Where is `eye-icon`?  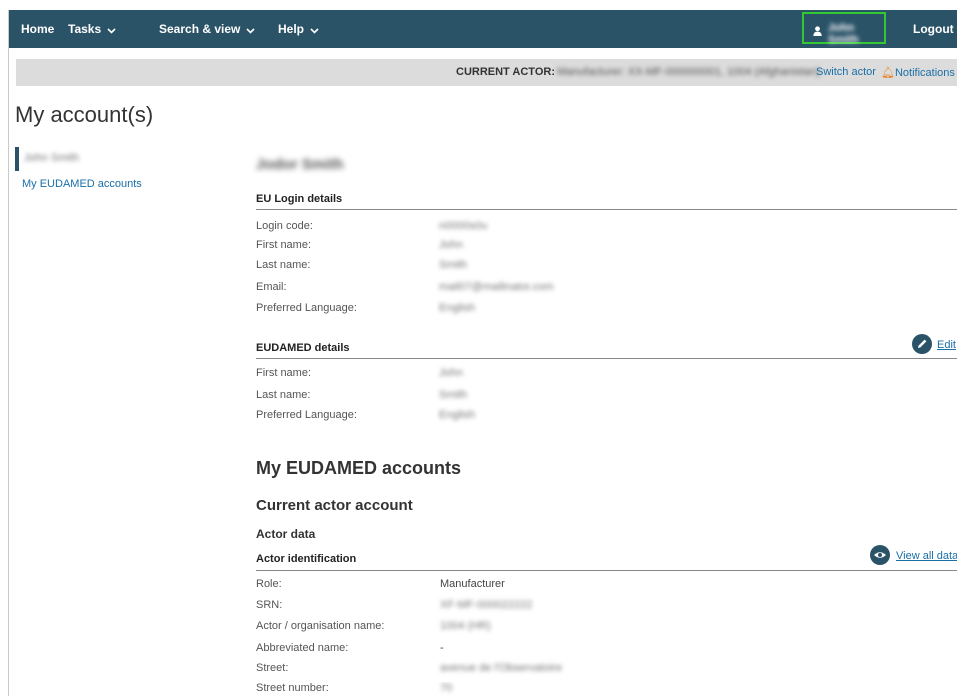 eye-icon is located at coordinates (880, 560).